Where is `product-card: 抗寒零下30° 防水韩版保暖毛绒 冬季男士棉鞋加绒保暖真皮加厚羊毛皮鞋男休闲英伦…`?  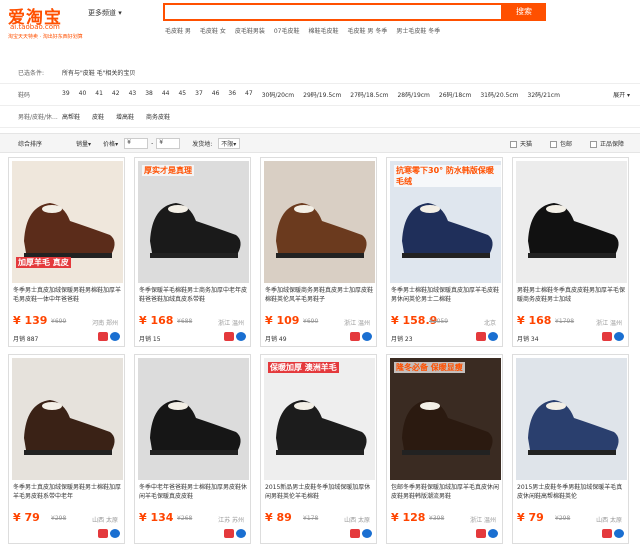
product-card: 抗寒零下30° 防水韩版保暖毛绒 冬季男士棉鞋加绒保暖真皮加厚羊毛皮鞋男休闲英伦… is located at coordinates (444, 252).